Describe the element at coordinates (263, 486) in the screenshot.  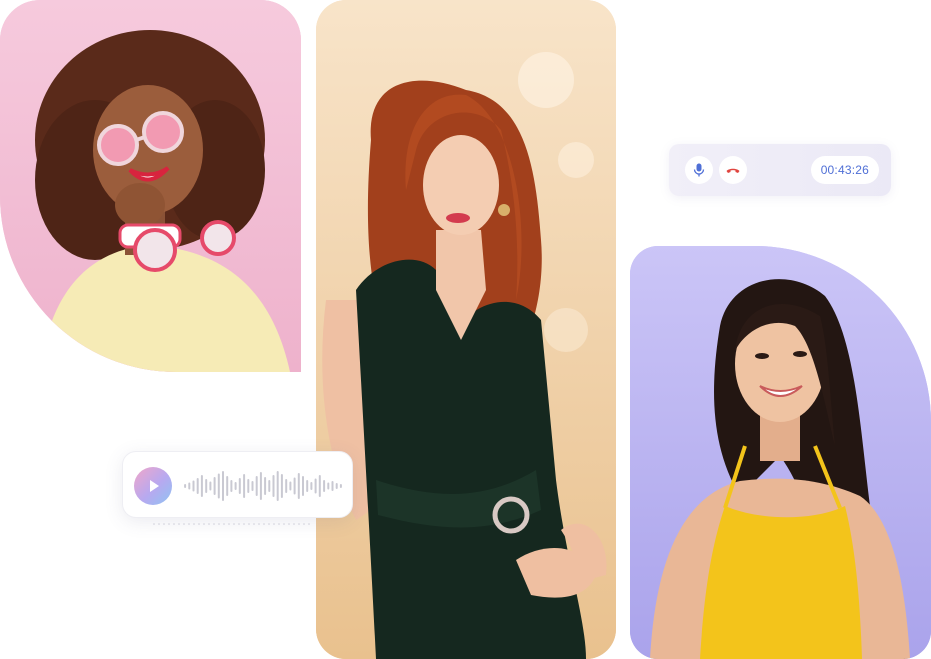
I see `audio-waveform` at that location.